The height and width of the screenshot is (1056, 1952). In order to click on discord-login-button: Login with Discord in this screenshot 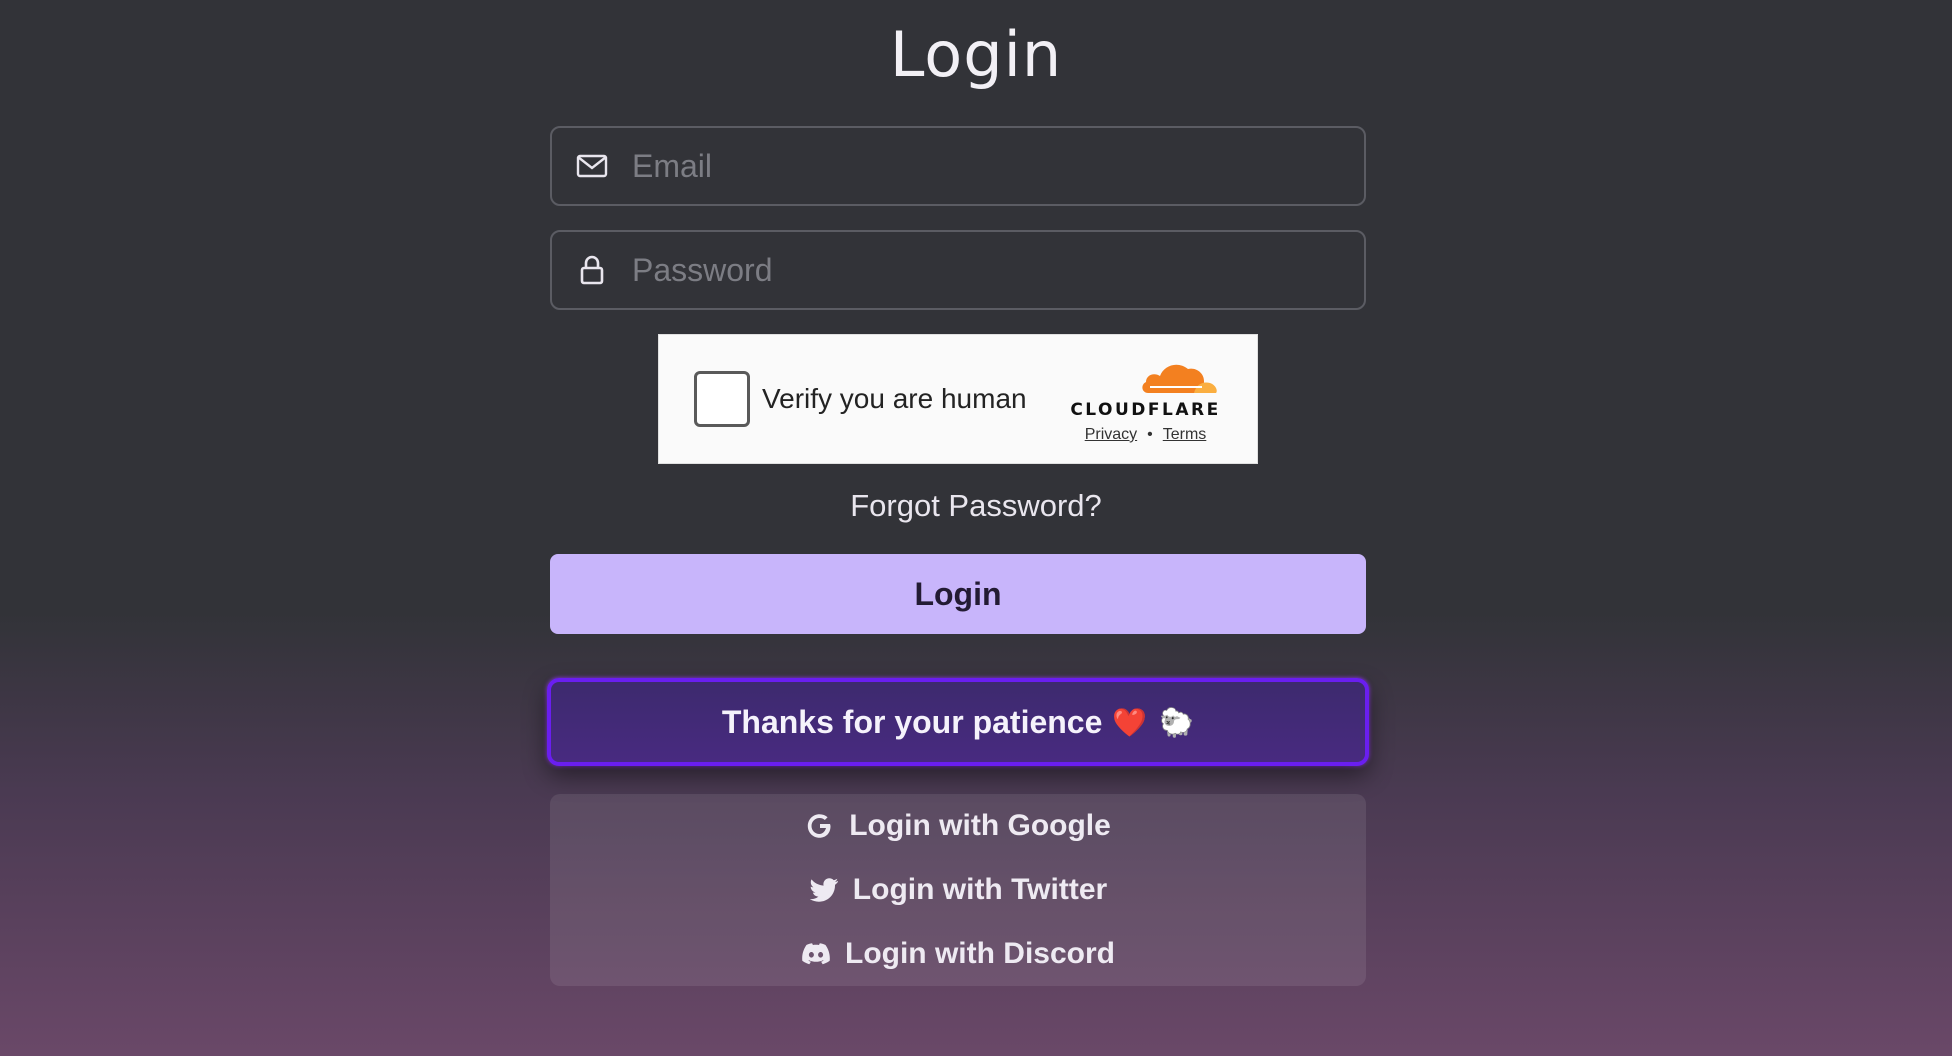, I will do `click(958, 954)`.